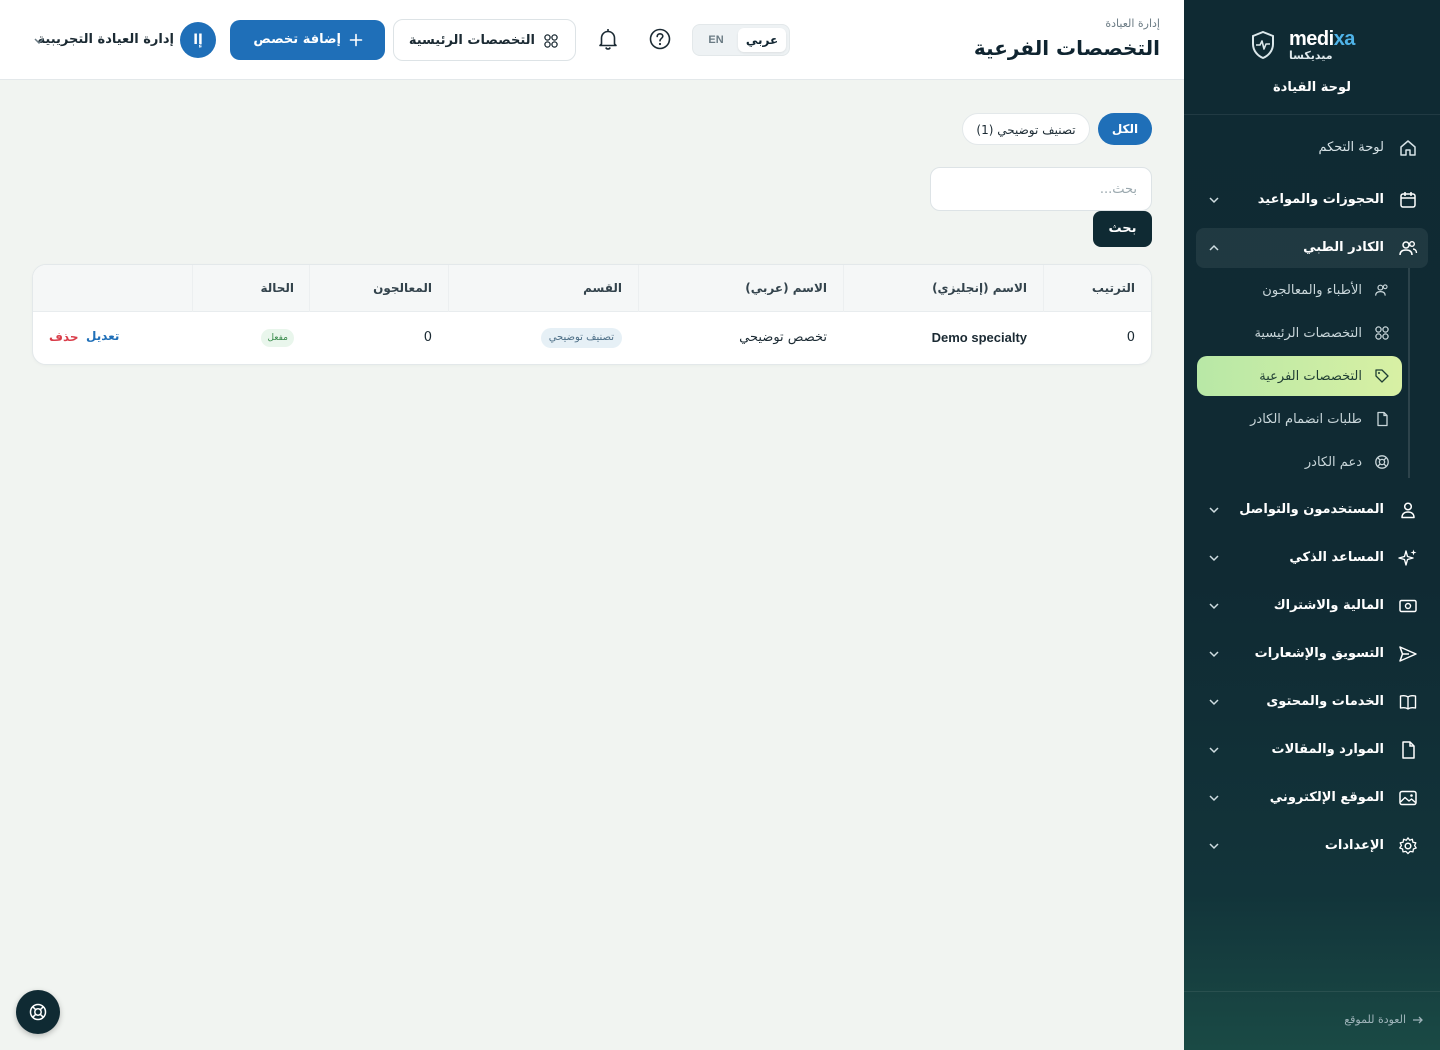 The width and height of the screenshot is (1440, 1050). What do you see at coordinates (1122, 229) in the screenshot?
I see `search-button: بحث` at bounding box center [1122, 229].